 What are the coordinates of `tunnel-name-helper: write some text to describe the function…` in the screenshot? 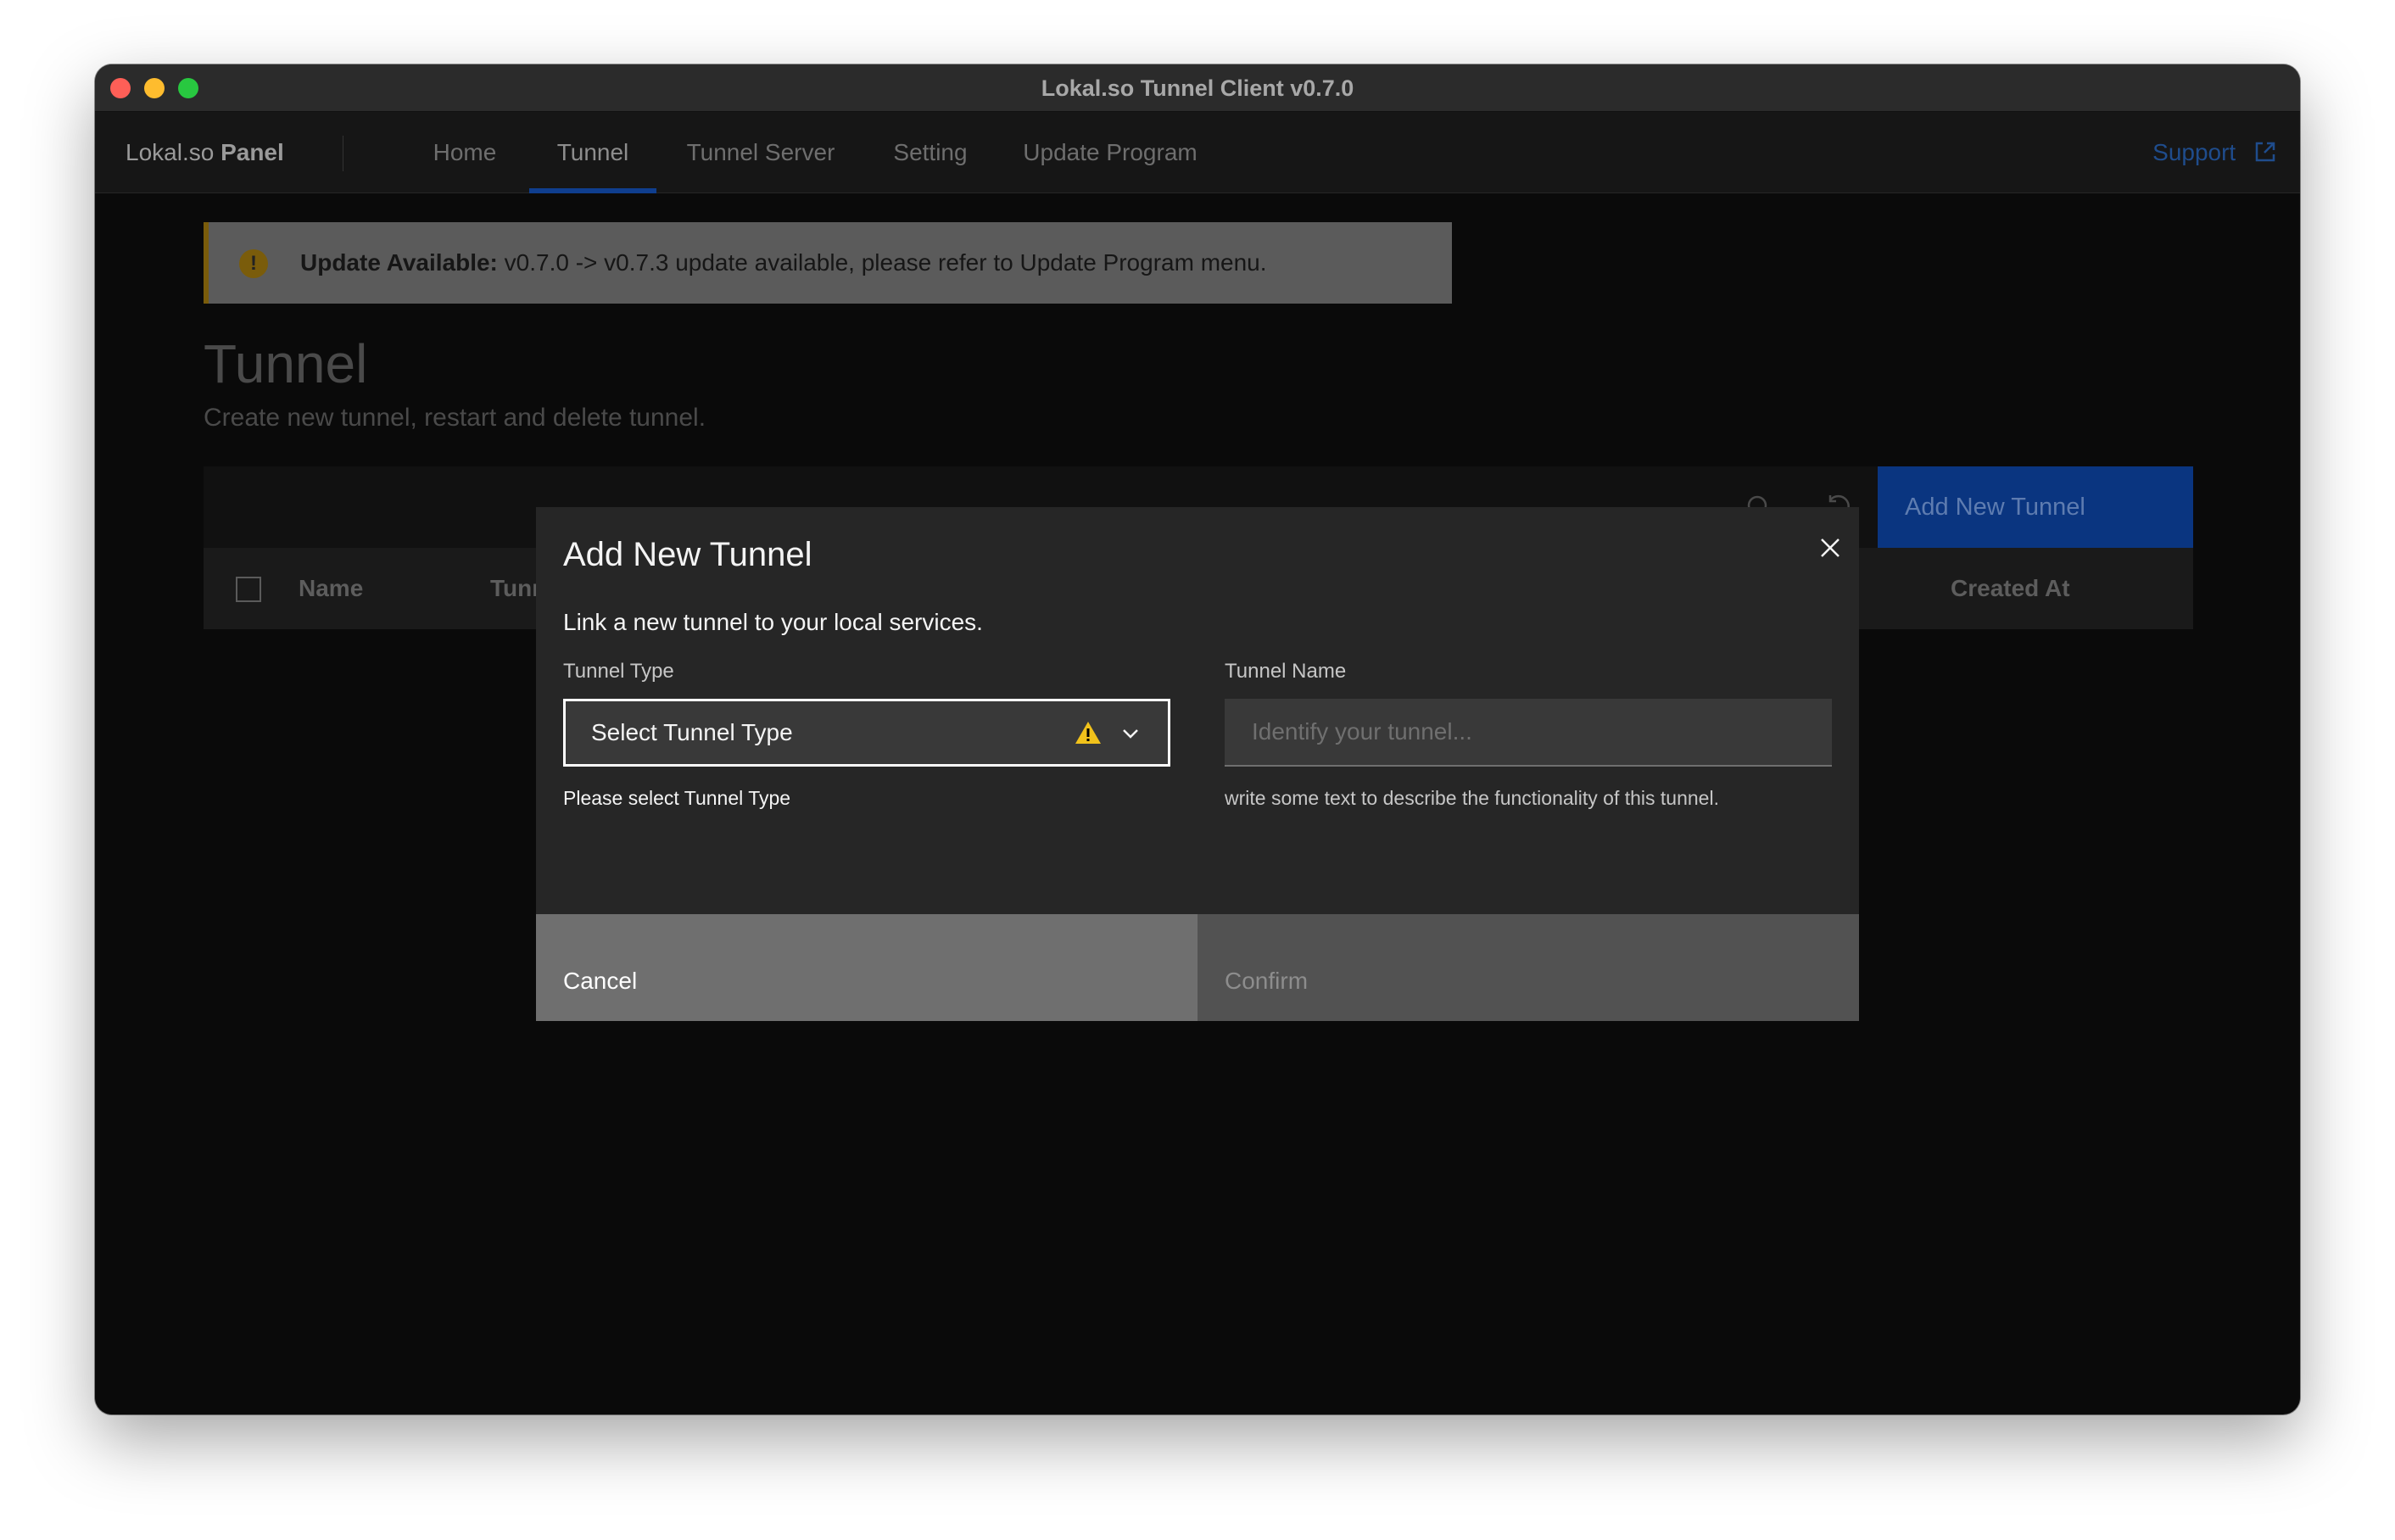 It's located at (1472, 798).